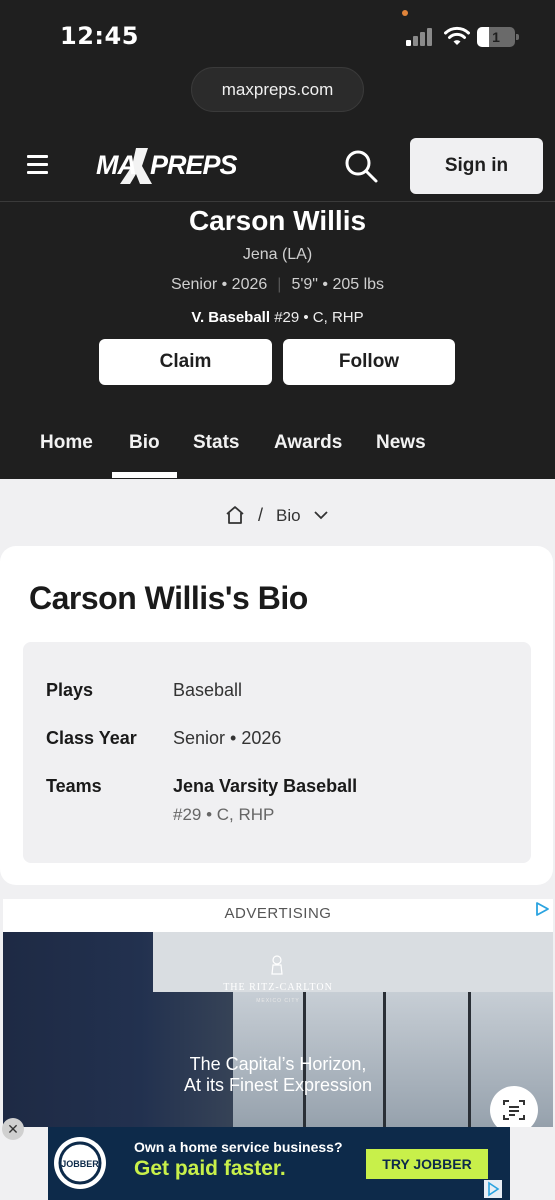 This screenshot has width=555, height=1200. What do you see at coordinates (476, 166) in the screenshot?
I see `sign-in-button: Sign in` at bounding box center [476, 166].